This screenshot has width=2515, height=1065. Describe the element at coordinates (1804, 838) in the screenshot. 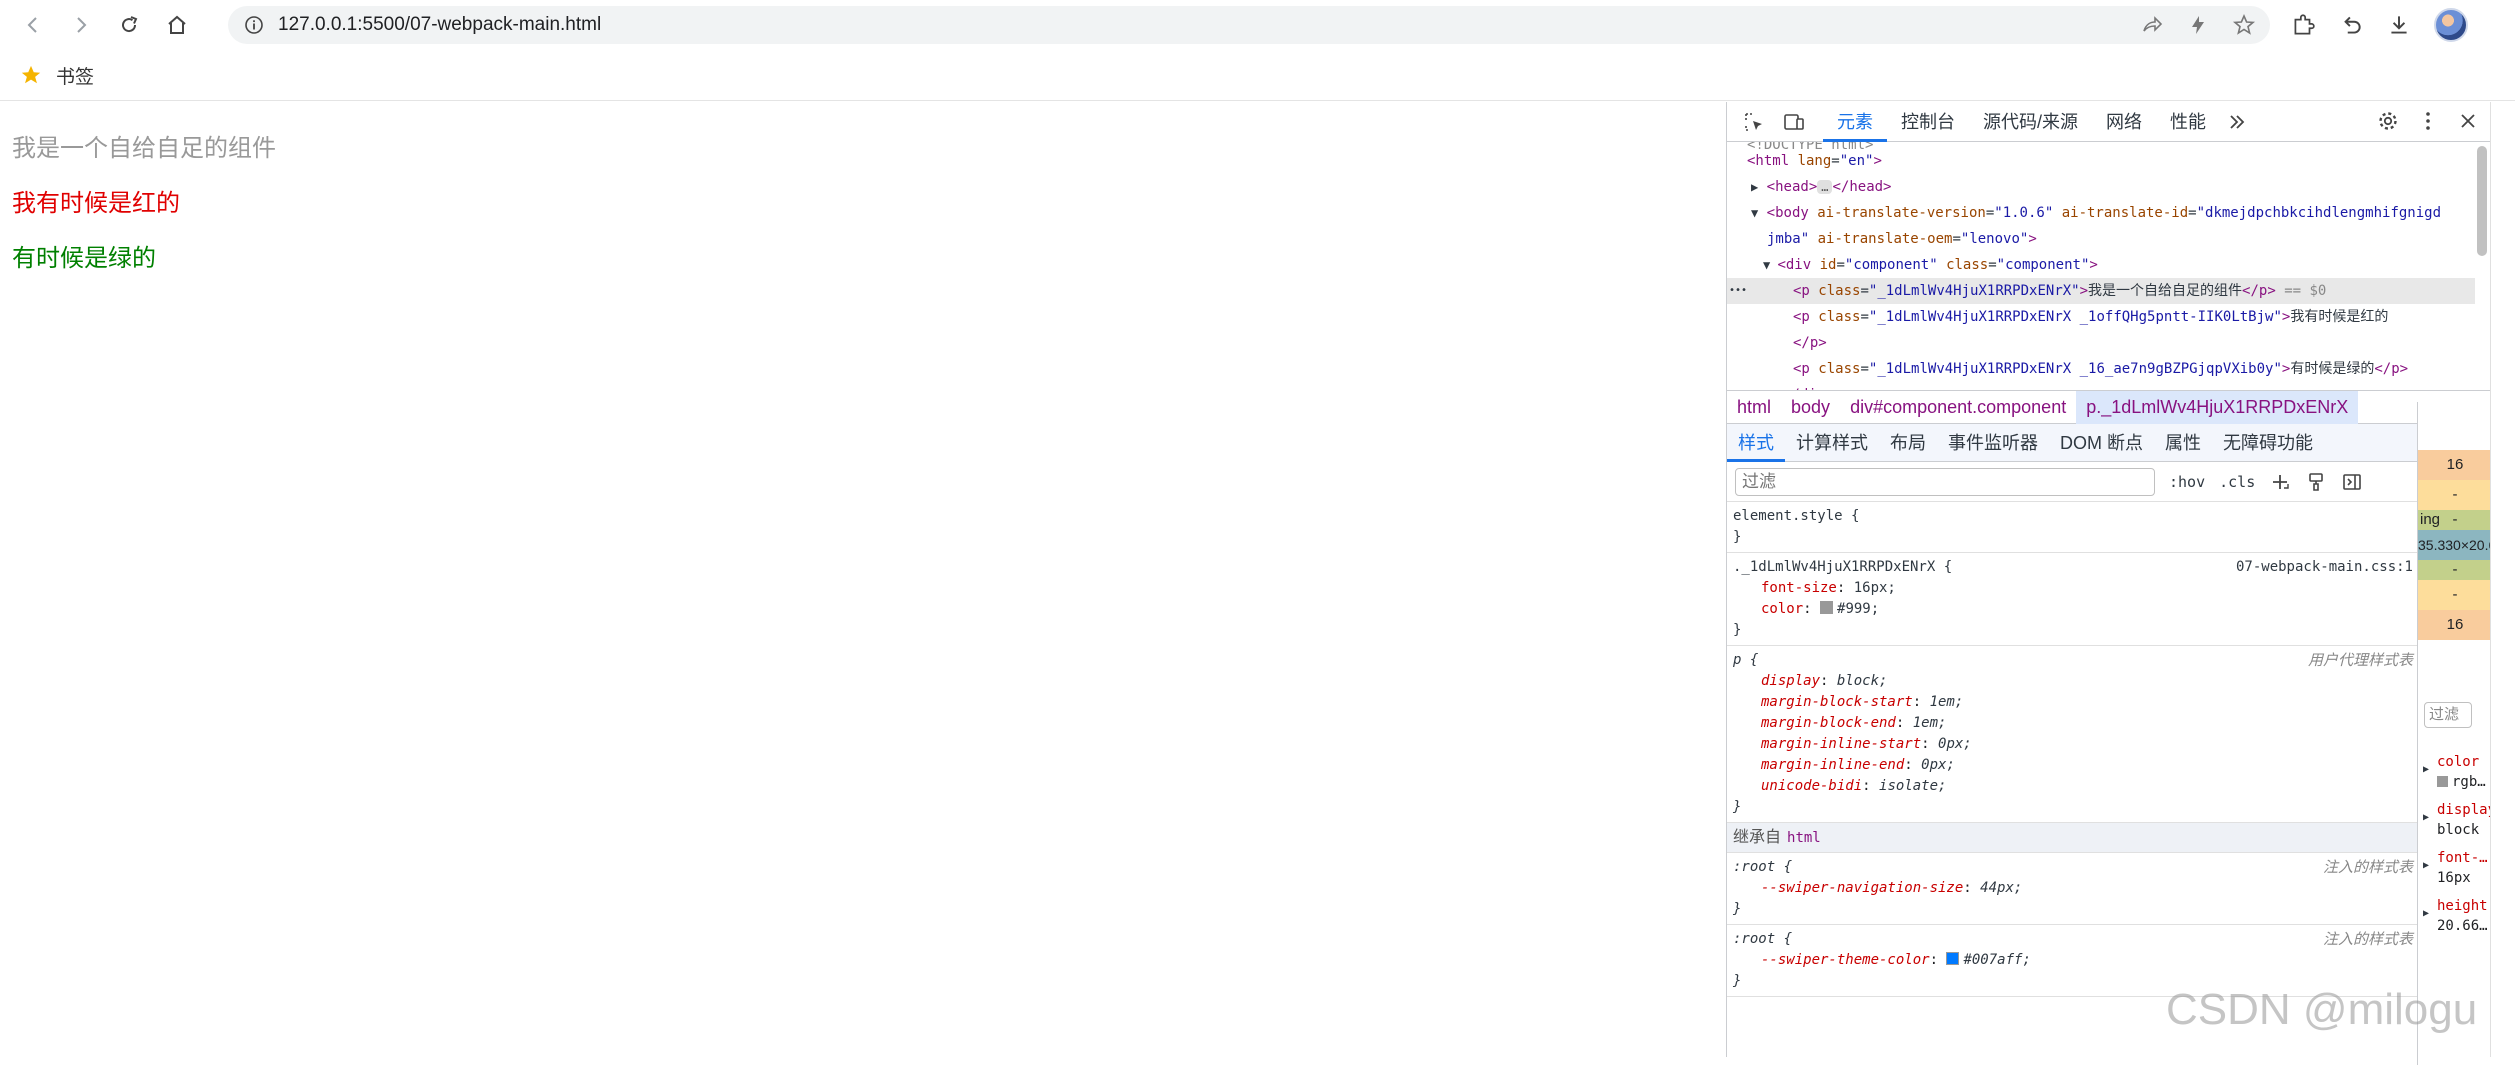

I see `inherited-from-link: html` at that location.